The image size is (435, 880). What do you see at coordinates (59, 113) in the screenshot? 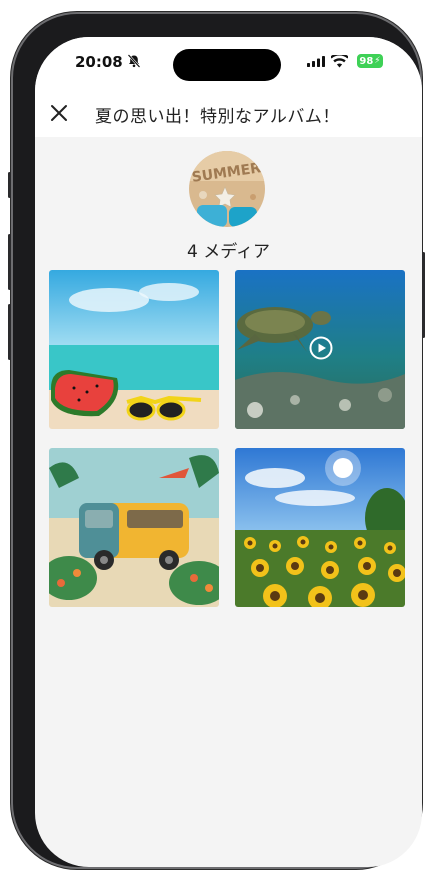
I see `close-icon` at bounding box center [59, 113].